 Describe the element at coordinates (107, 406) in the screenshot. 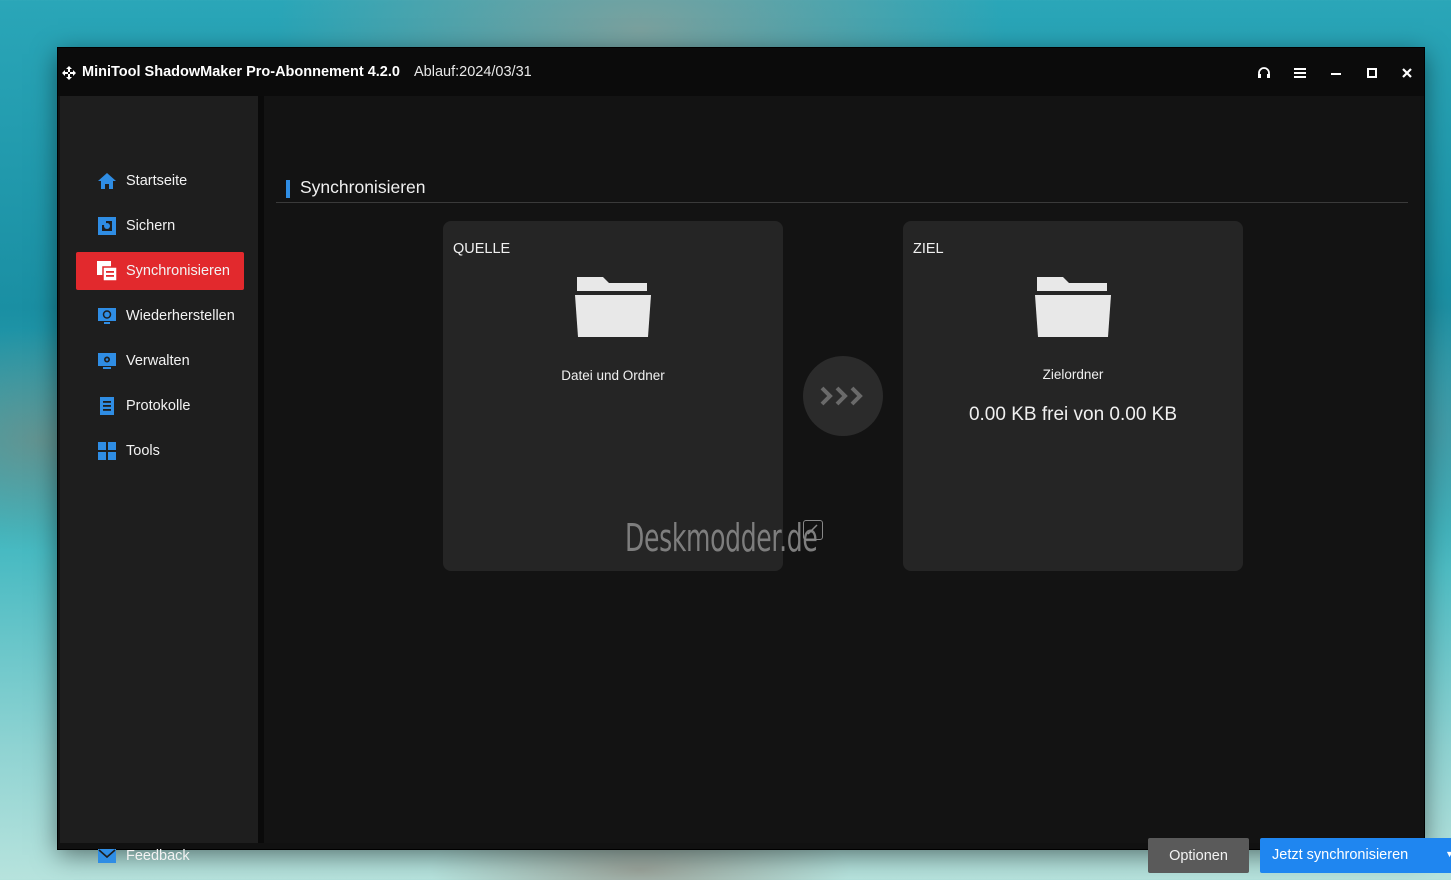

I see `log-icon` at that location.